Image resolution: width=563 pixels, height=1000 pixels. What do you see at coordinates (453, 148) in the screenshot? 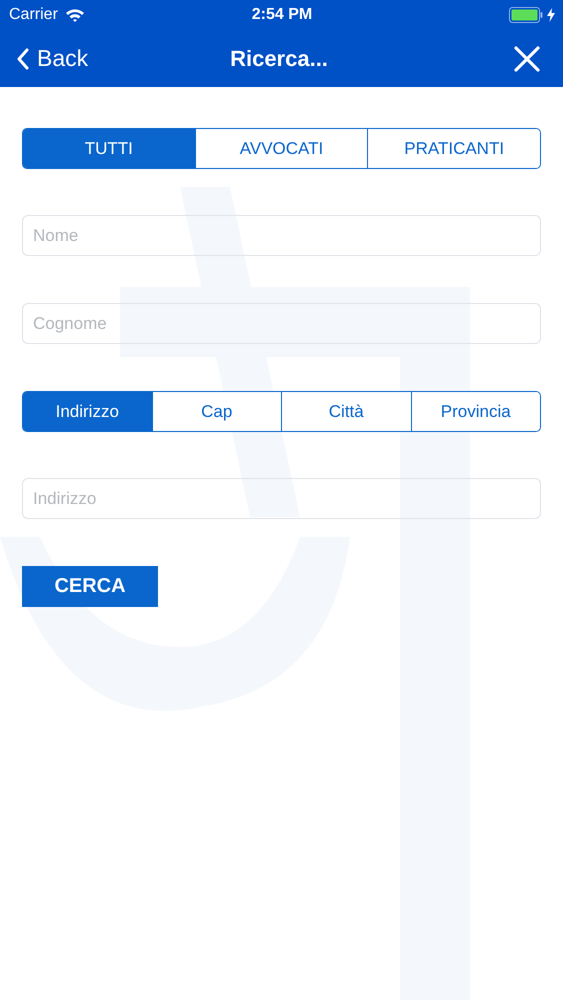
I see `segment-tab: PRATICANTI` at bounding box center [453, 148].